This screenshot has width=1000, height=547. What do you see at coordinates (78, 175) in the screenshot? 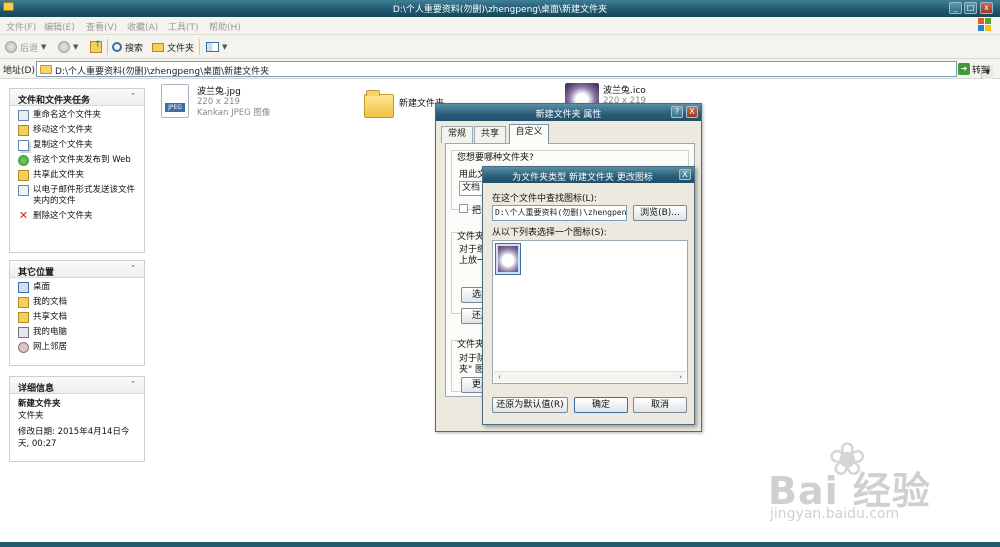
I see `task-share: 共享此文件夹` at bounding box center [78, 175].